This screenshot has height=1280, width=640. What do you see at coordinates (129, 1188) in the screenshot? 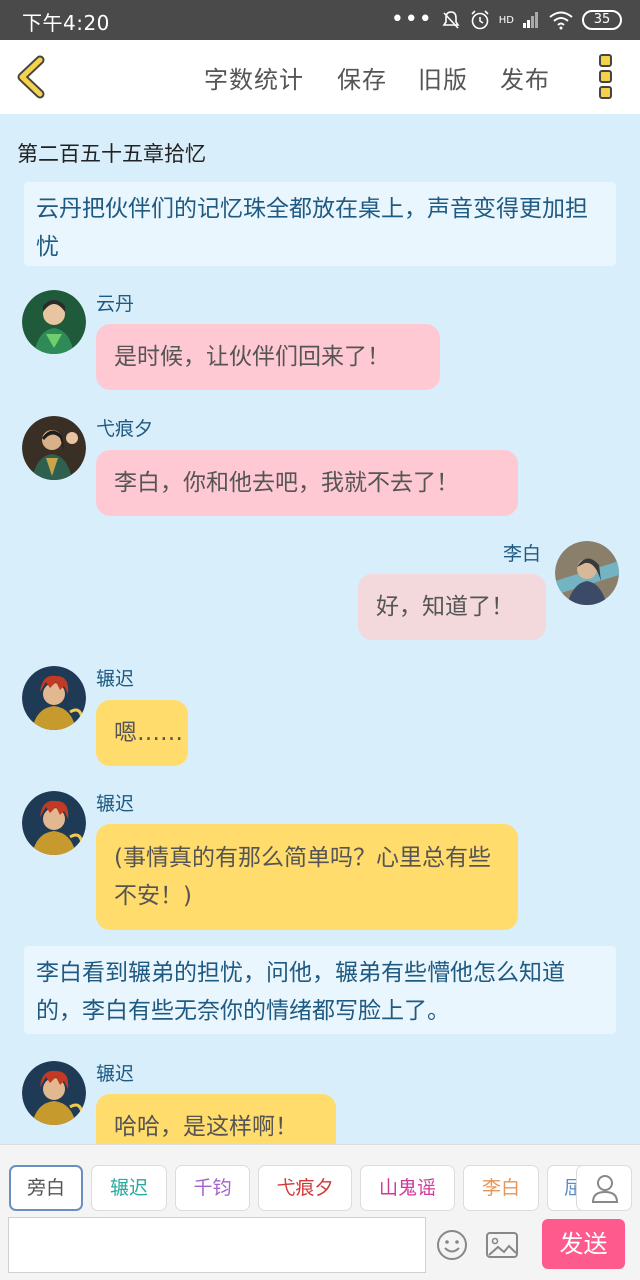
I see `character-chip: 辗迟` at bounding box center [129, 1188].